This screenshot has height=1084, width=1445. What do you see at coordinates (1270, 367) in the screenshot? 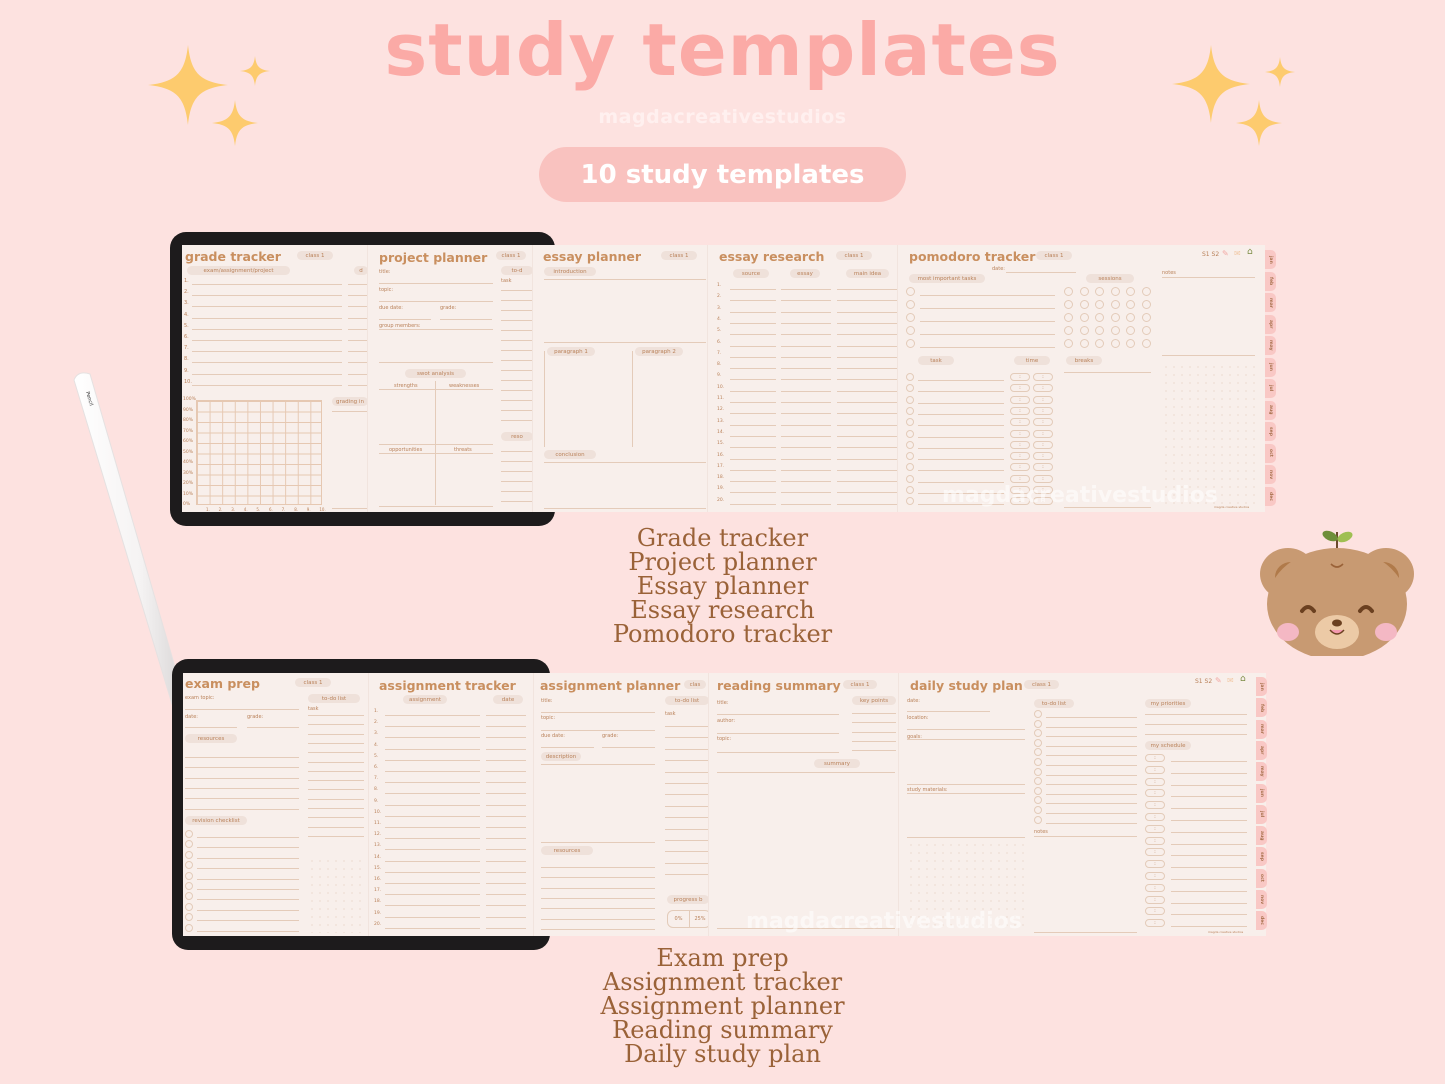
I see `month-tab-jun: jun` at bounding box center [1270, 367].